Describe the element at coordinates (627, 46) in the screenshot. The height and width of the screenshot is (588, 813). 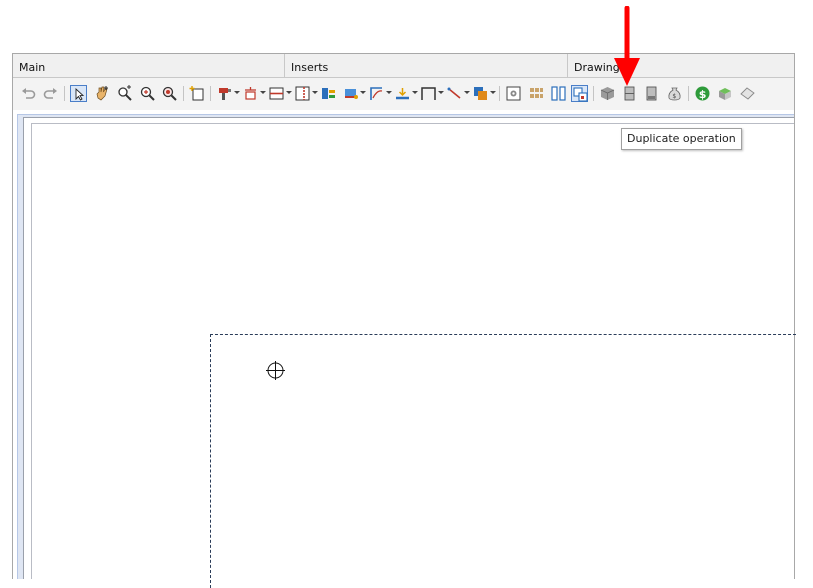
I see `red-arrow-annotation` at that location.